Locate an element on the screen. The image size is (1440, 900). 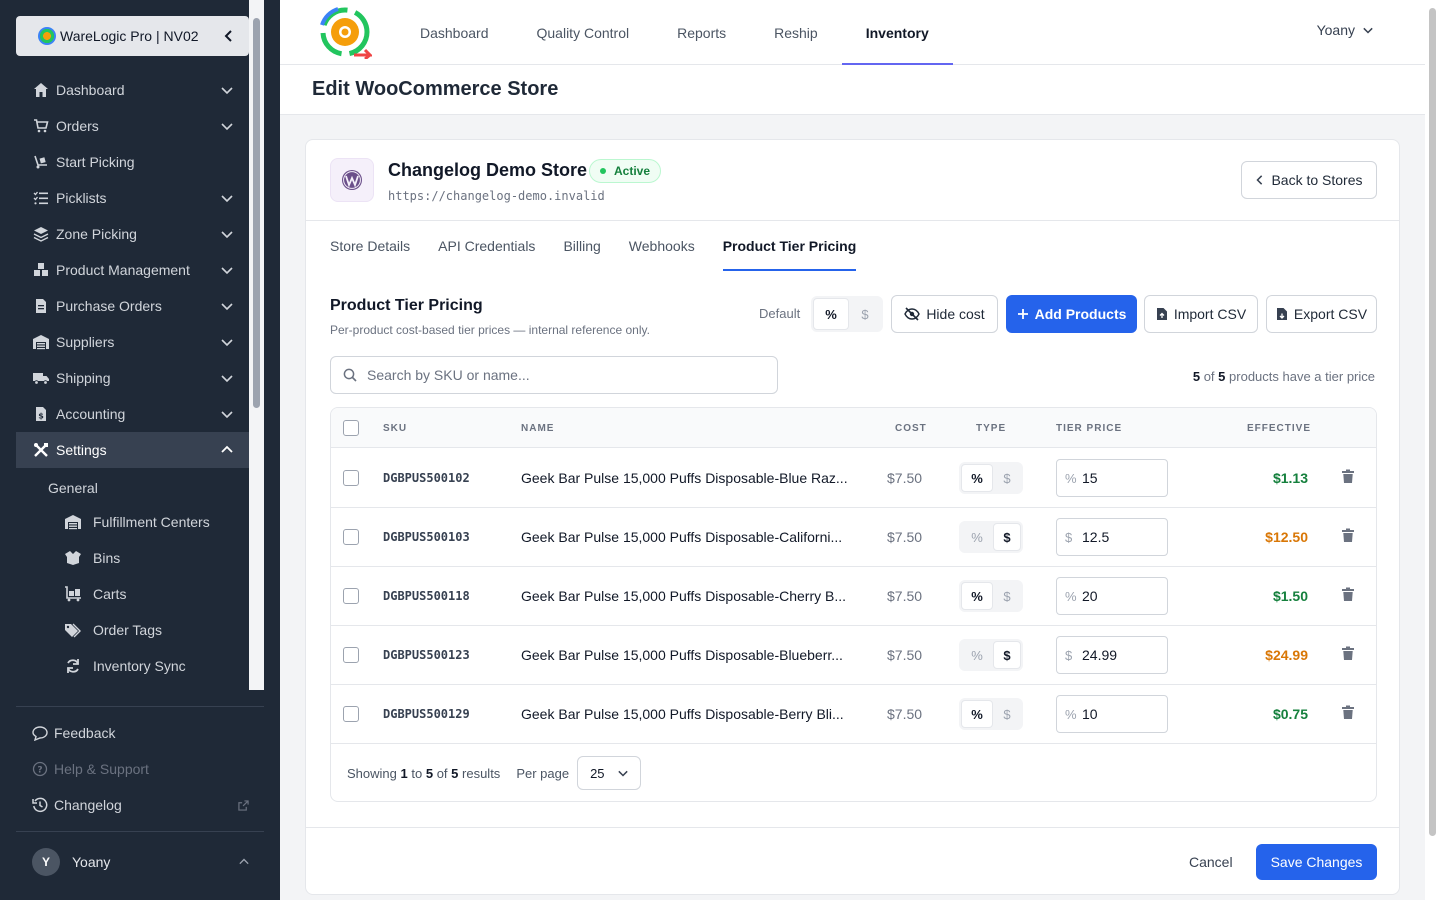
hide-cost-button: Hide cost is located at coordinates (944, 314).